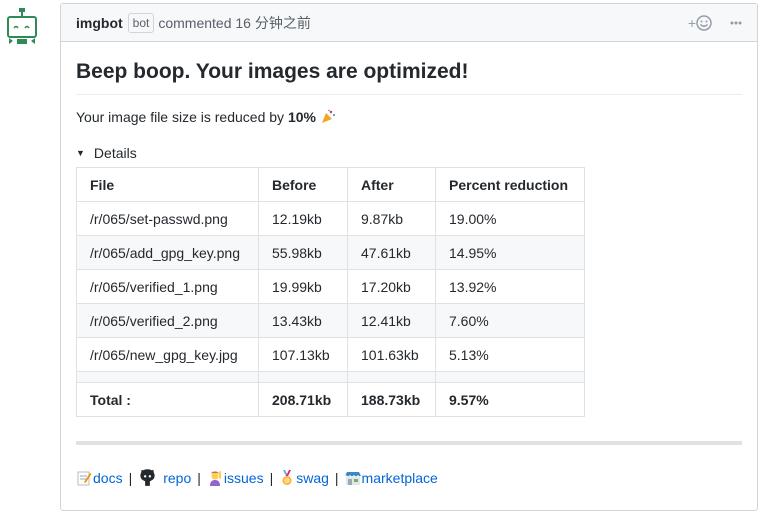 This screenshot has height=514, width=760. What do you see at coordinates (704, 22) in the screenshot?
I see `smiley-icon` at bounding box center [704, 22].